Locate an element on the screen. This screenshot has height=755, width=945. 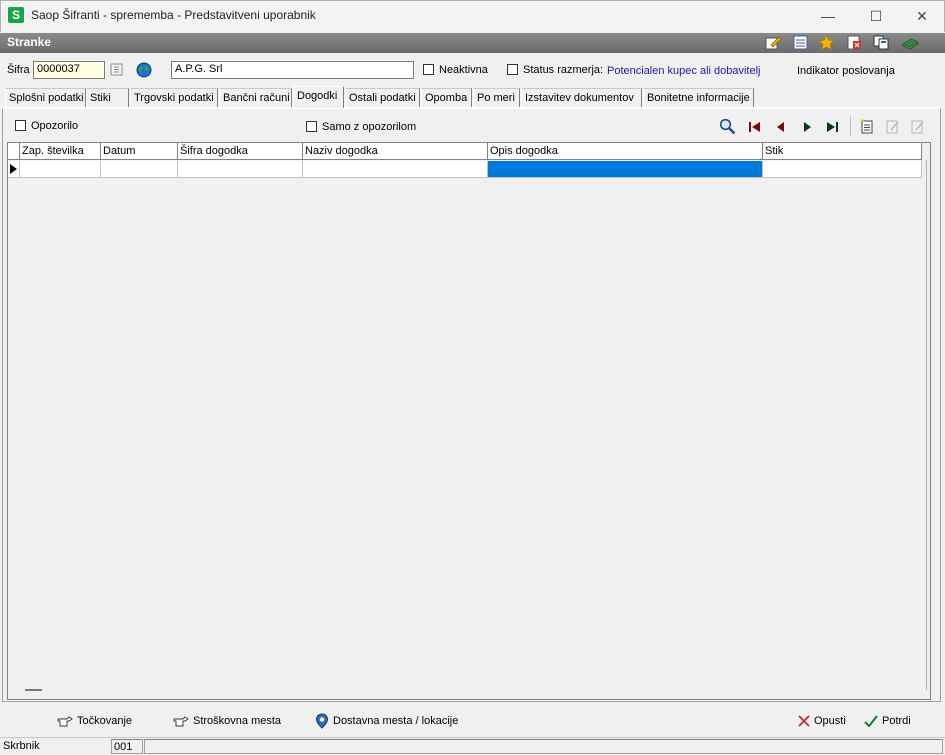
vertical-scrollbar is located at coordinates (926, 425).